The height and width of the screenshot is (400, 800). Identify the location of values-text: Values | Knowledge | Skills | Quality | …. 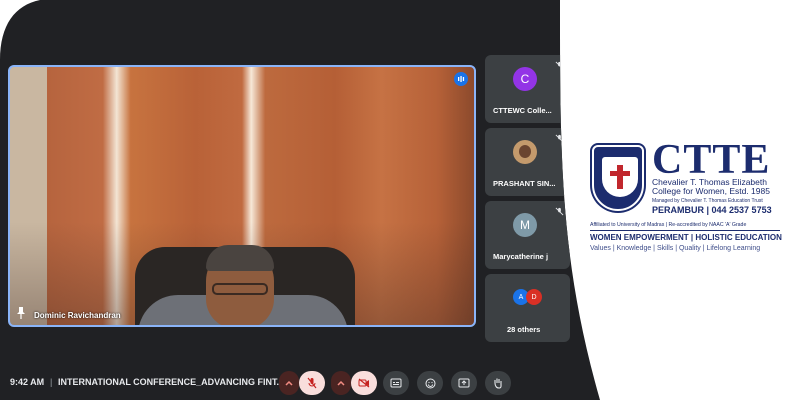
(675, 248).